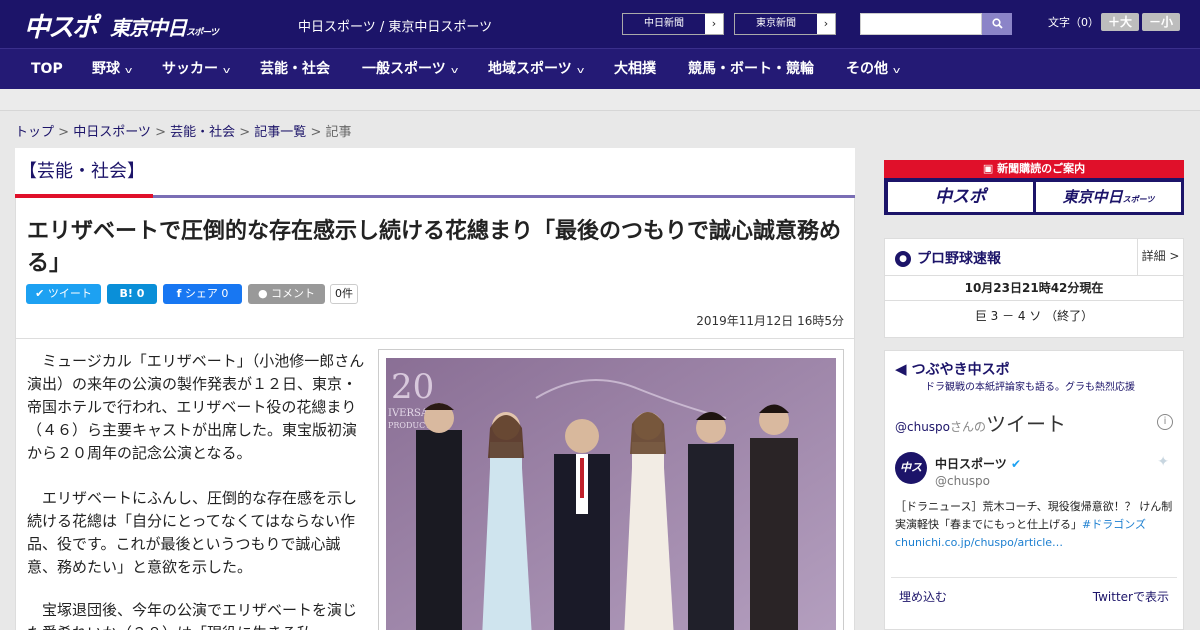 The image size is (1200, 630). Describe the element at coordinates (921, 24) in the screenshot. I see `search-input` at that location.